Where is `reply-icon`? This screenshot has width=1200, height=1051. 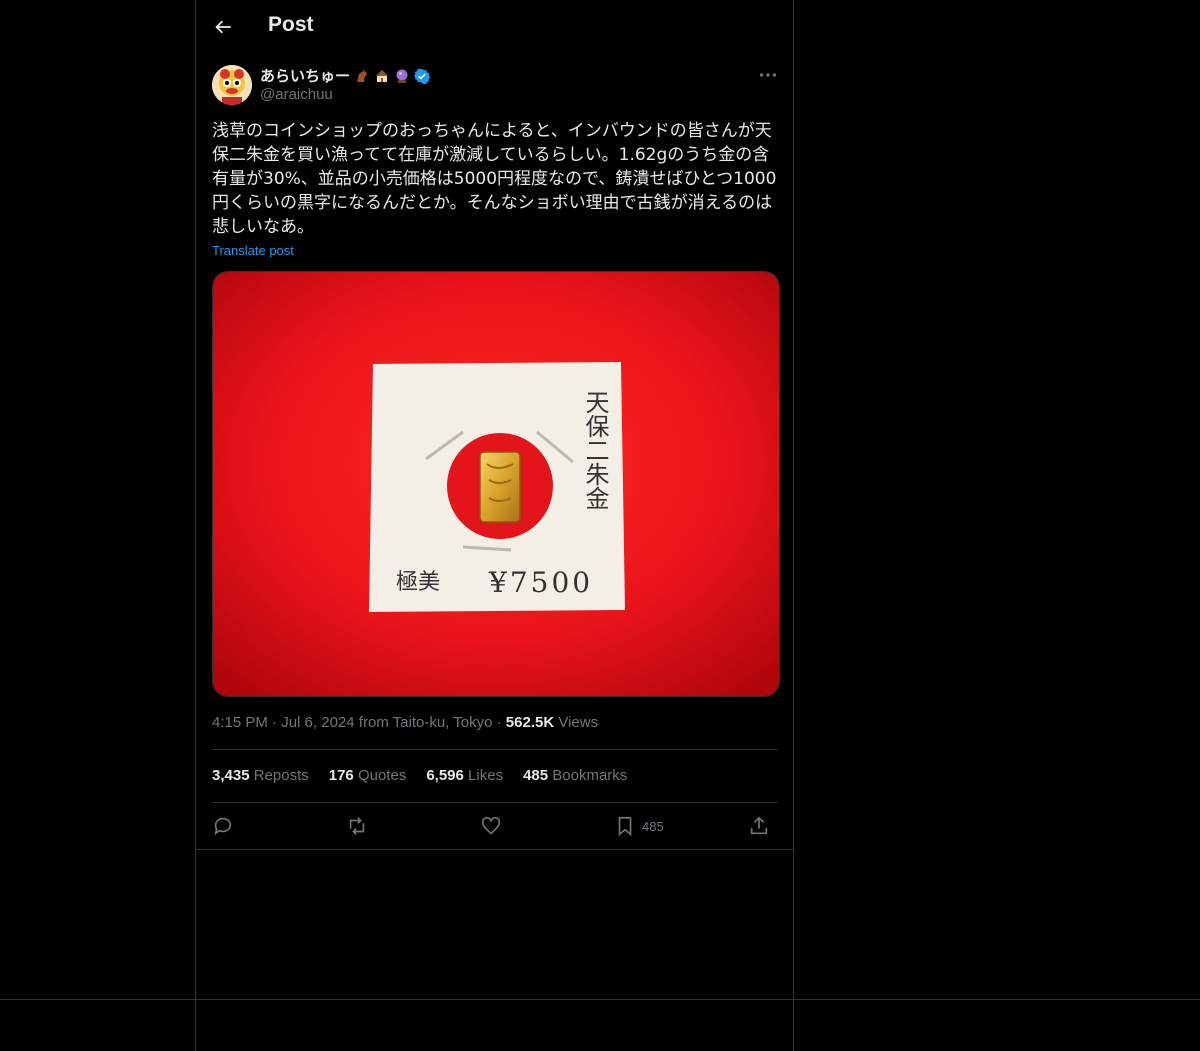
reply-icon is located at coordinates (223, 826).